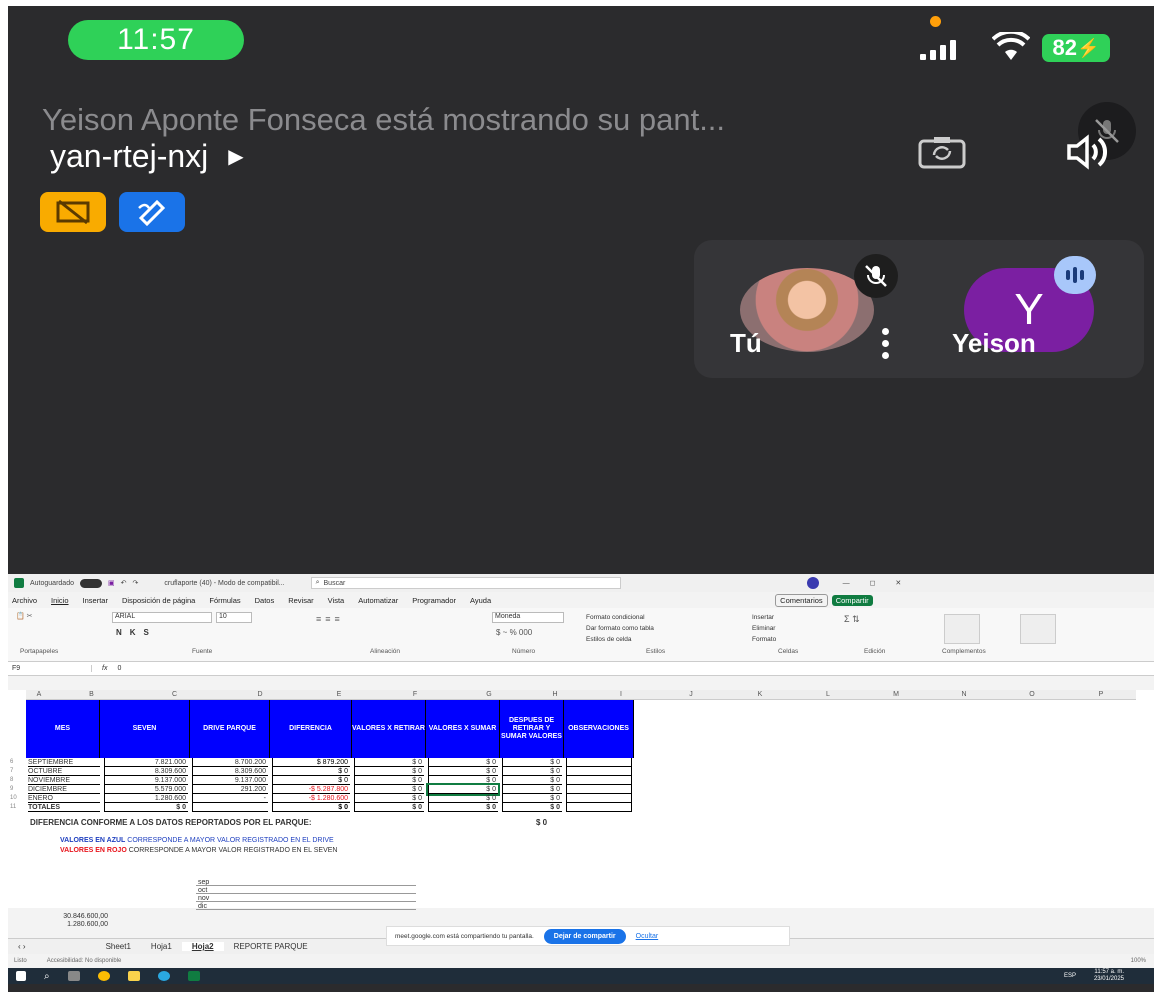 The width and height of the screenshot is (1159, 996). Describe the element at coordinates (234, 617) in the screenshot. I see `font-size-select: 10` at that location.